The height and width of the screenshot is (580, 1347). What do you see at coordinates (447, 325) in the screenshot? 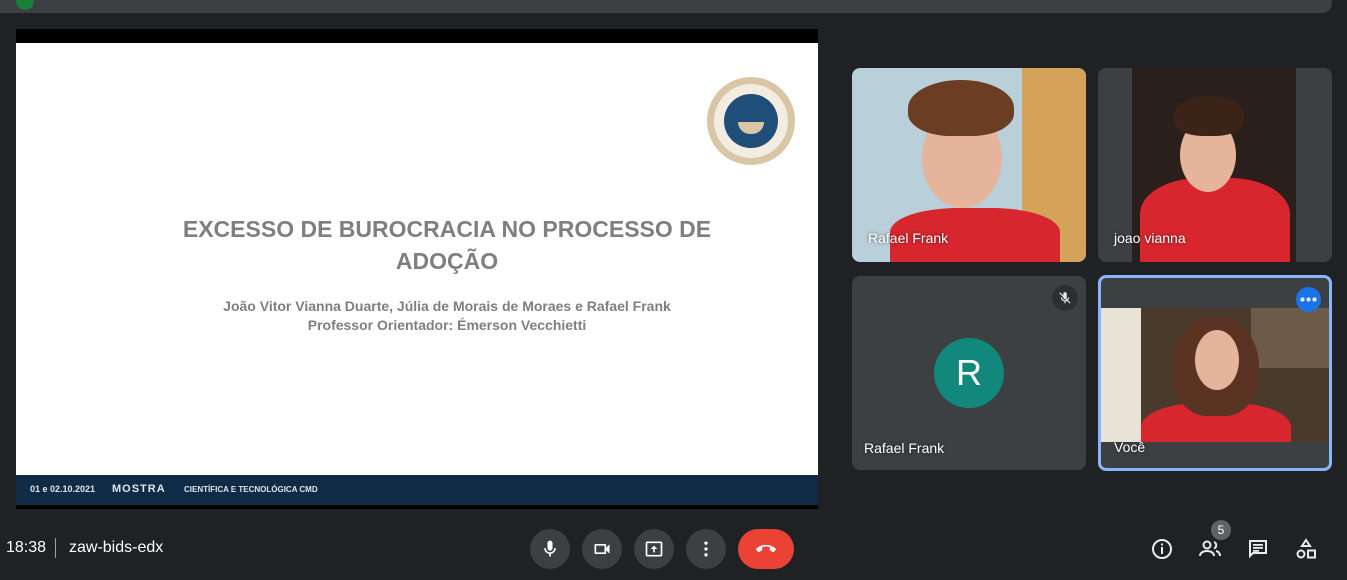
I see `slide-advisor: Professor Orientador: Émerson Vecchietti` at bounding box center [447, 325].